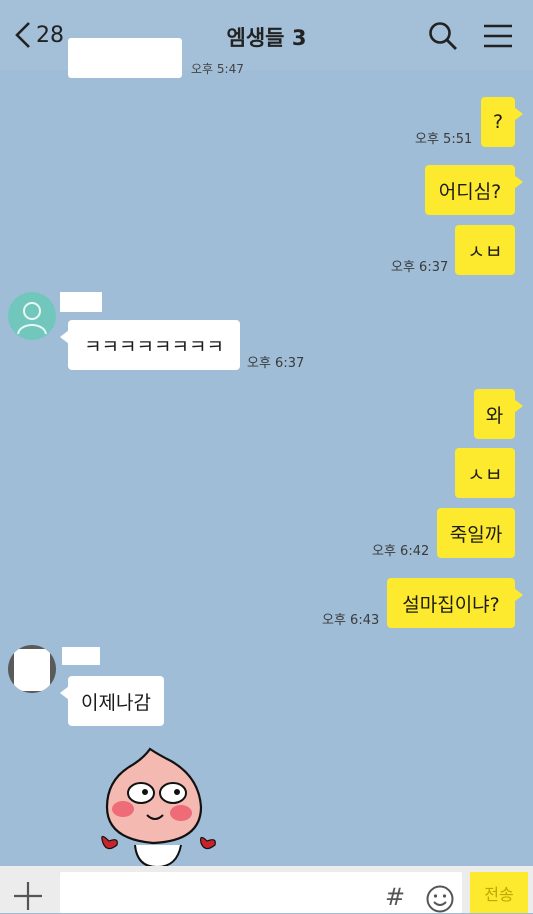 This screenshot has width=533, height=914. Describe the element at coordinates (266, 889) in the screenshot. I see `message-input-bar: # 전송` at that location.